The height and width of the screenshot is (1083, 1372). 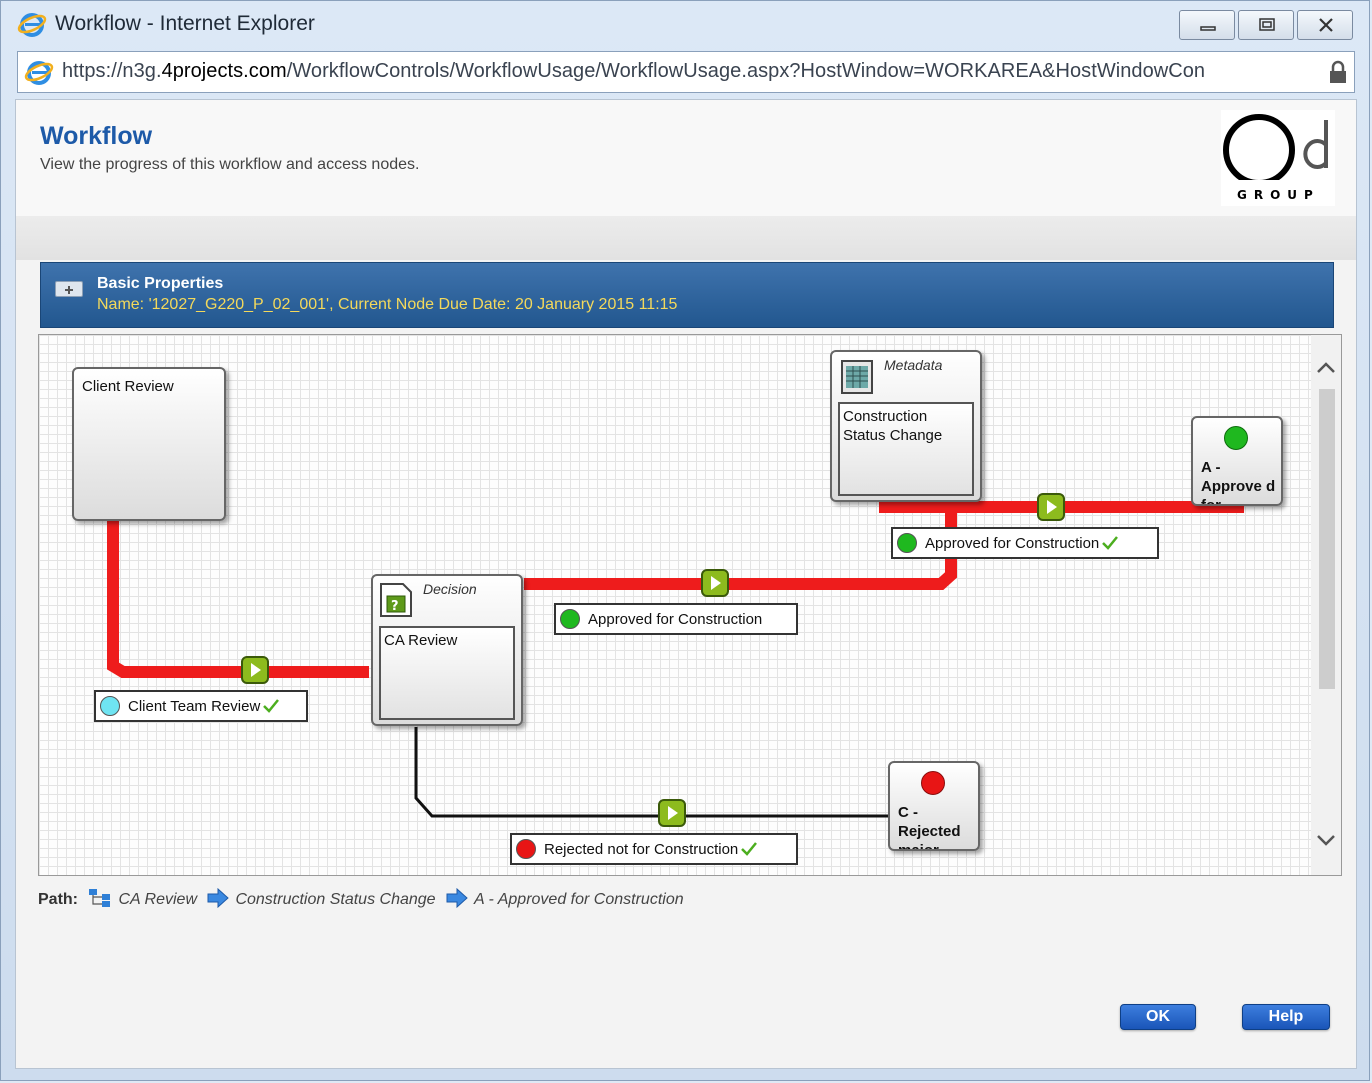 I want to click on vertical-scrollbar, so click(x=1326, y=605).